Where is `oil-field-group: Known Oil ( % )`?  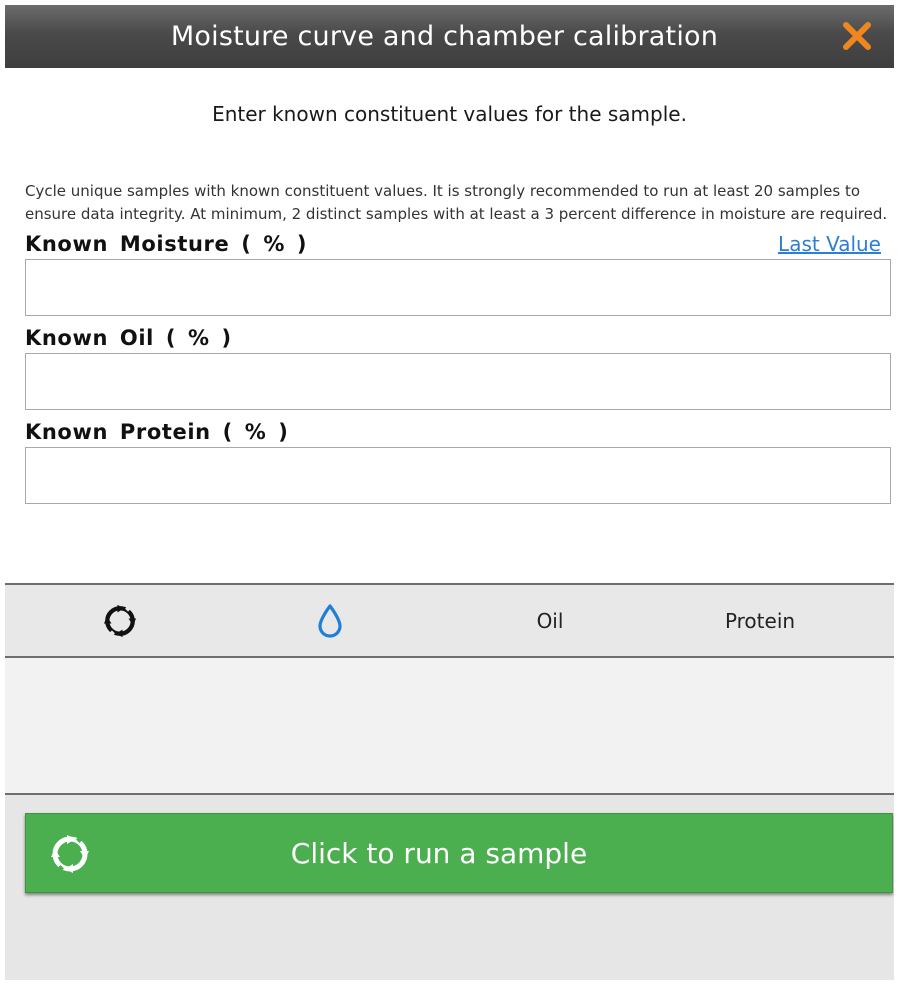 oil-field-group: Known Oil ( % ) is located at coordinates (458, 366).